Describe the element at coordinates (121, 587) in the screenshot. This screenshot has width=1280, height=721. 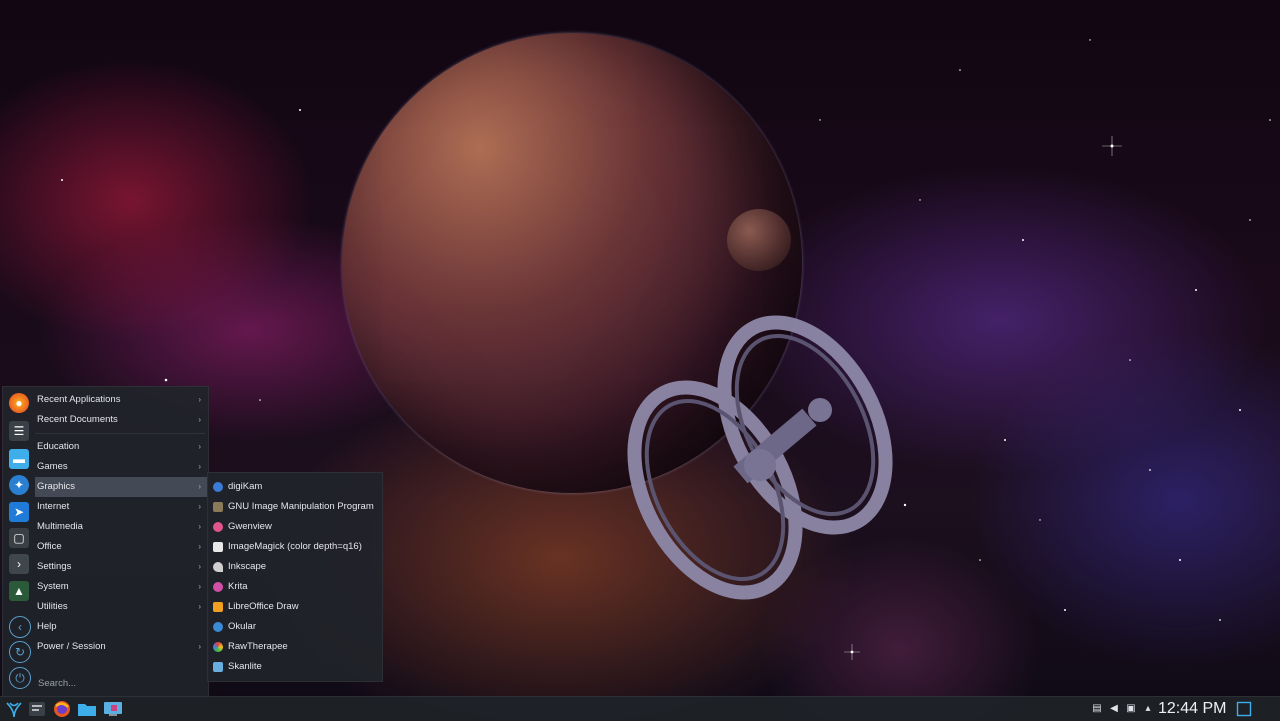
I see `menu-item-system: System ›` at that location.